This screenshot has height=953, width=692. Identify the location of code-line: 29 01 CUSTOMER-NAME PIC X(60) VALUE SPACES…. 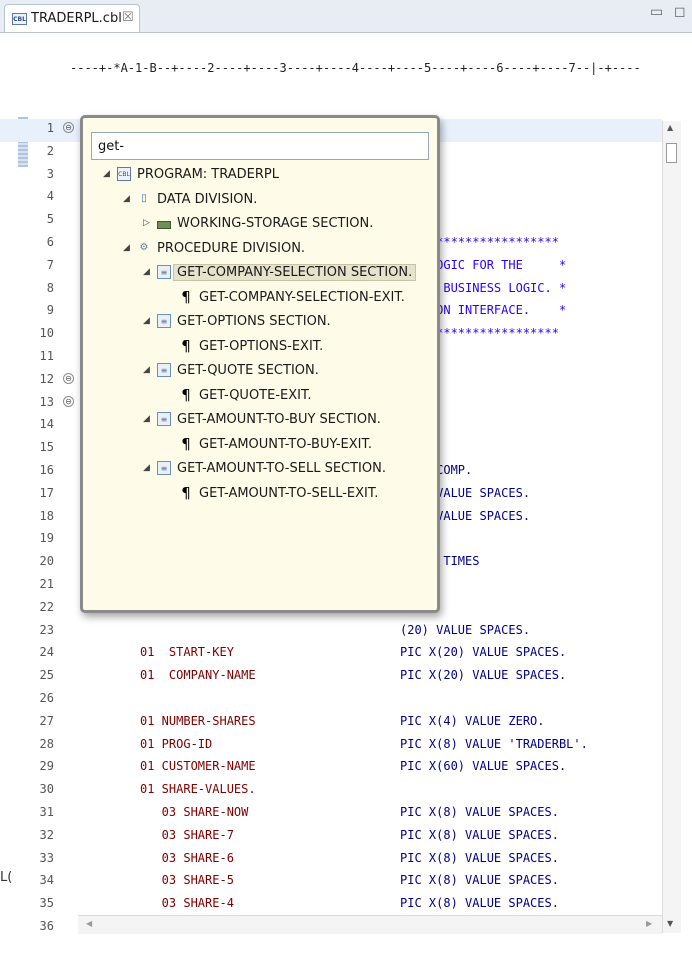
(331, 768).